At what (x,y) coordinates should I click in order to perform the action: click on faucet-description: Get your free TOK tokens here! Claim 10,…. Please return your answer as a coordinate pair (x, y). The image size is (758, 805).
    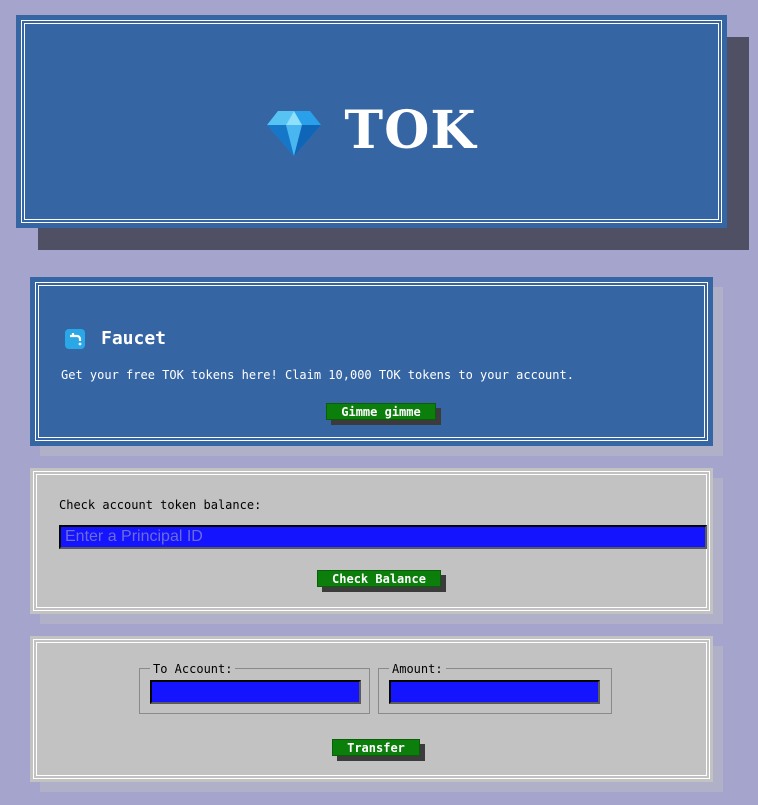
    Looking at the image, I should click on (317, 375).